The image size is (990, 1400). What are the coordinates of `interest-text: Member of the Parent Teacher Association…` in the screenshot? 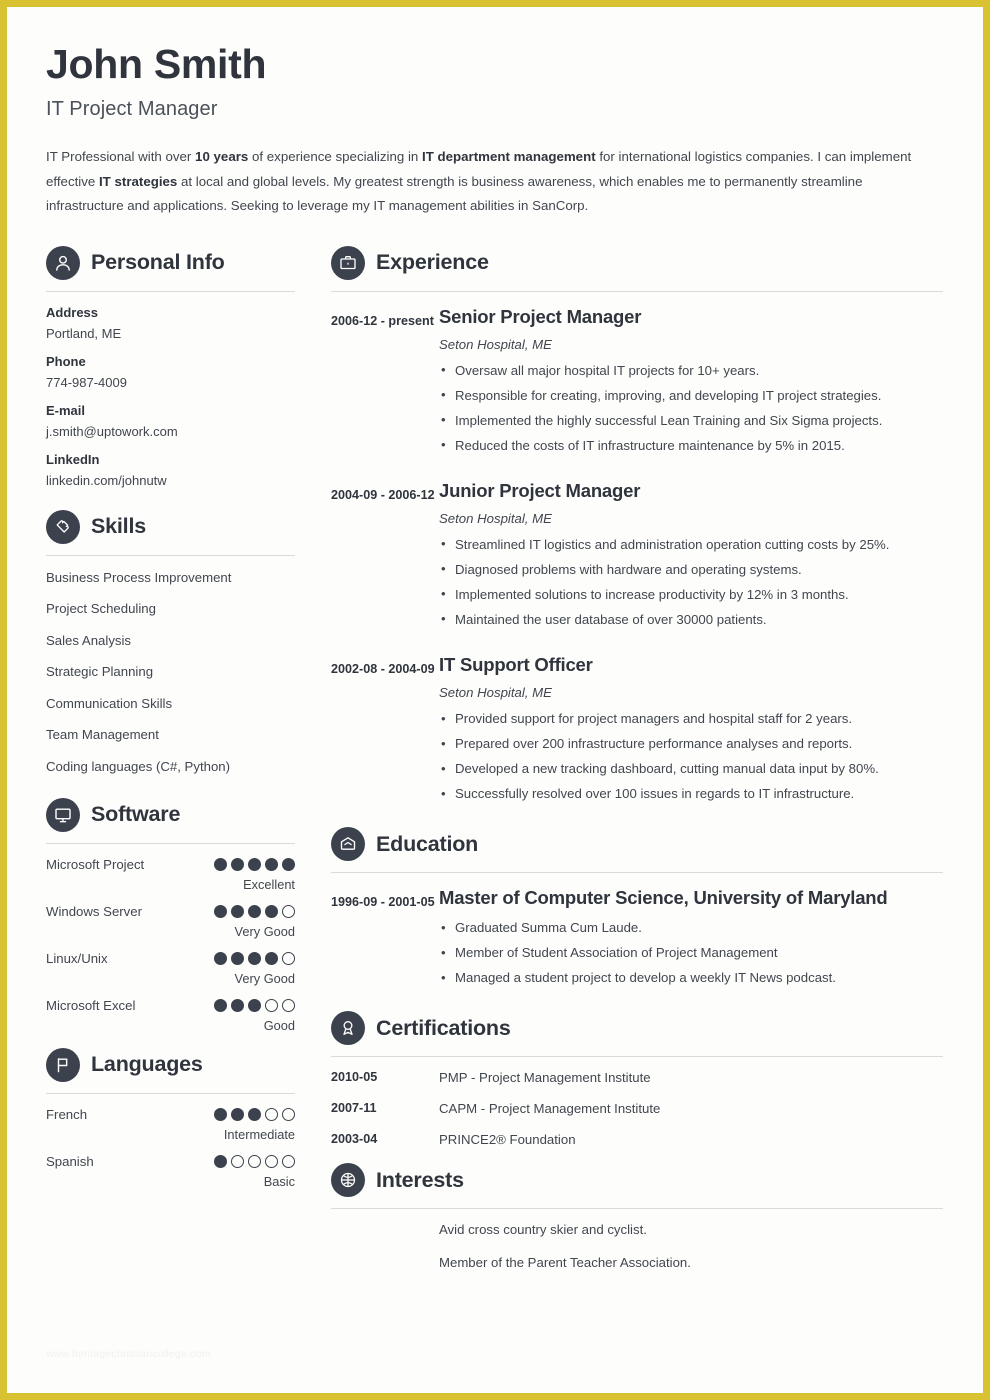 It's located at (565, 1263).